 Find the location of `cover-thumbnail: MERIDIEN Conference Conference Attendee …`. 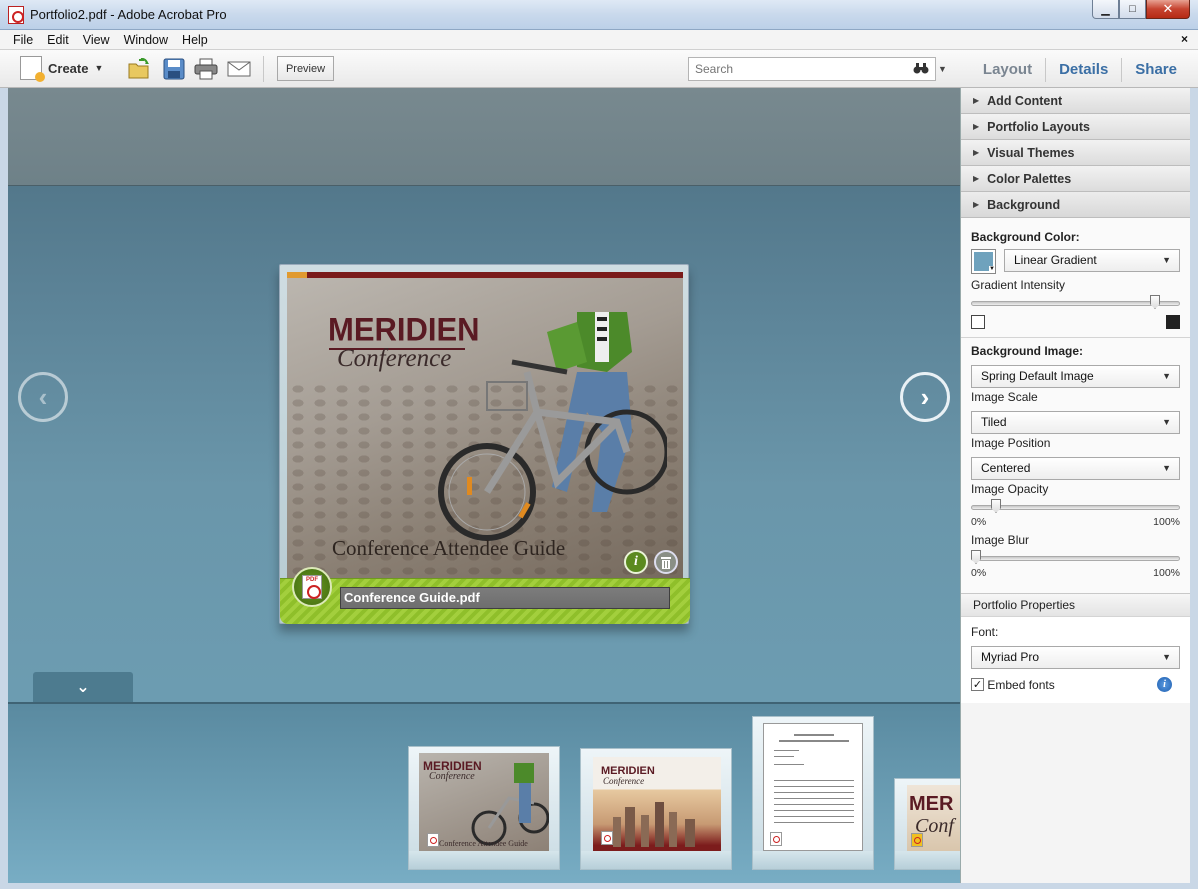

cover-thumbnail: MERIDIEN Conference Conference Attendee … is located at coordinates (485, 425).